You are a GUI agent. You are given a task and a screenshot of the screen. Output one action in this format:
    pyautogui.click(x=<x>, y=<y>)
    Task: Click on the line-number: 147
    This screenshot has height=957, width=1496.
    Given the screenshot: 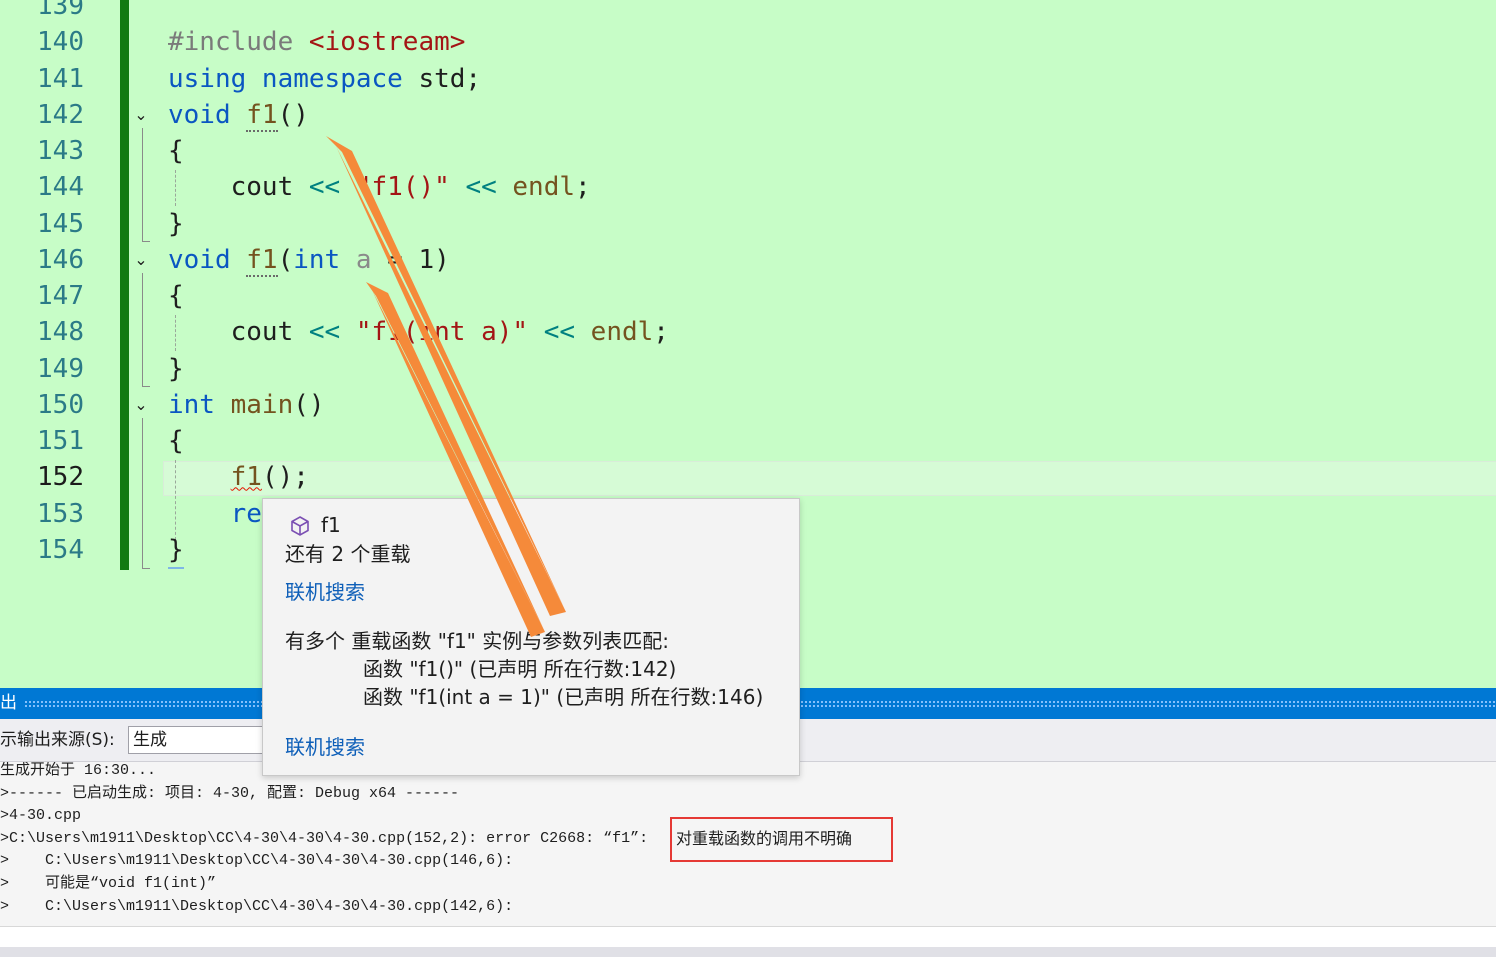 What is the action you would take?
    pyautogui.click(x=60, y=296)
    